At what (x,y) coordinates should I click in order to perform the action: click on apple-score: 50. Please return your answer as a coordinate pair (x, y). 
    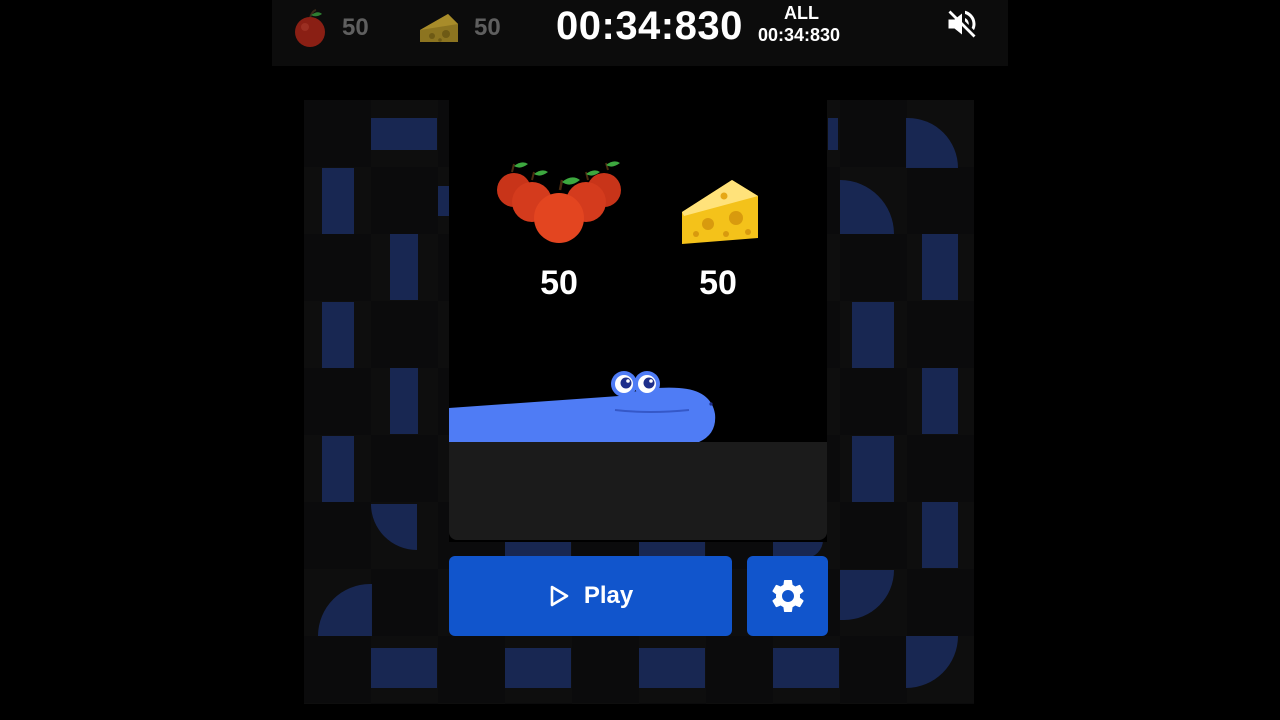
    Looking at the image, I should click on (559, 283).